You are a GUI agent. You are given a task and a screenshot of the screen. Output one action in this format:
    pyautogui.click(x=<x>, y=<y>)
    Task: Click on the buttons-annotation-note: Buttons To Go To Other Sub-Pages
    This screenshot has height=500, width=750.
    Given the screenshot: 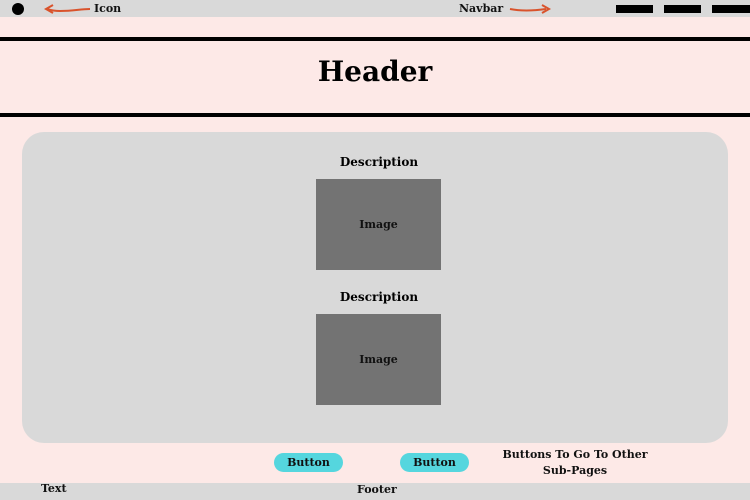 What is the action you would take?
    pyautogui.click(x=575, y=462)
    